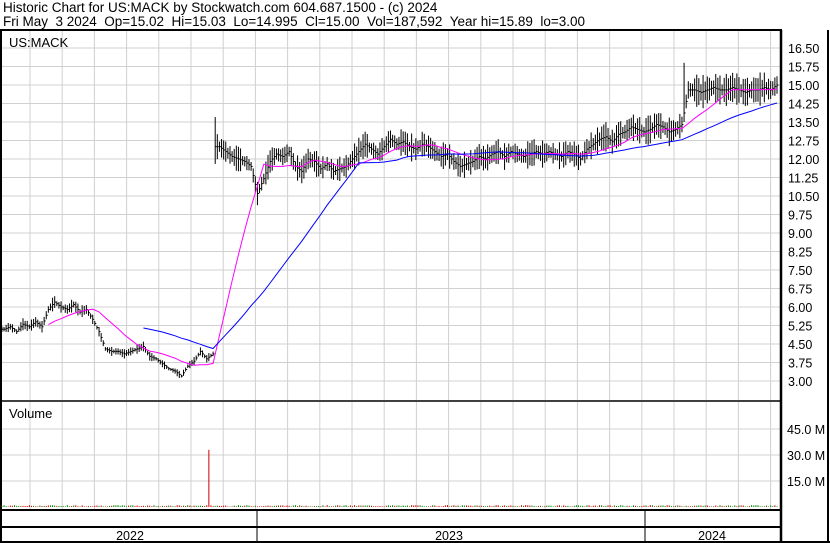 The image size is (830, 543). Describe the element at coordinates (803, 86) in the screenshot. I see `price-tick-label: 15.00` at that location.